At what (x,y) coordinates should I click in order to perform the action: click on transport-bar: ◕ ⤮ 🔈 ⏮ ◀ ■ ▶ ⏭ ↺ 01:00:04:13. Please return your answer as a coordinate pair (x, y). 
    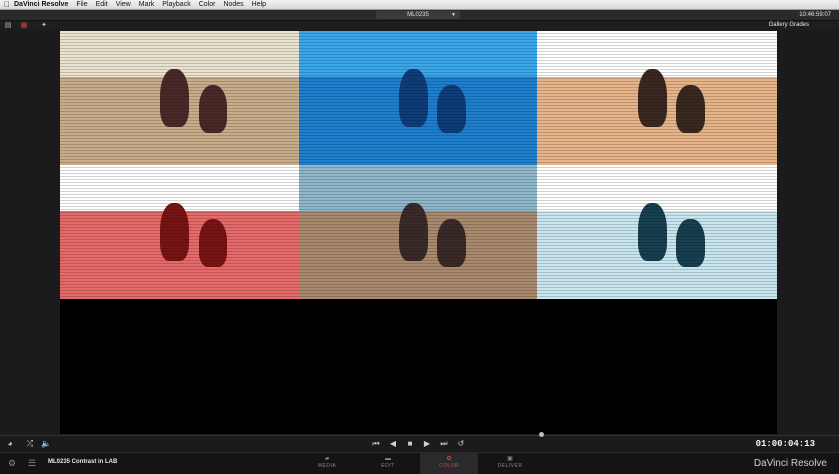
    Looking at the image, I should click on (419, 444).